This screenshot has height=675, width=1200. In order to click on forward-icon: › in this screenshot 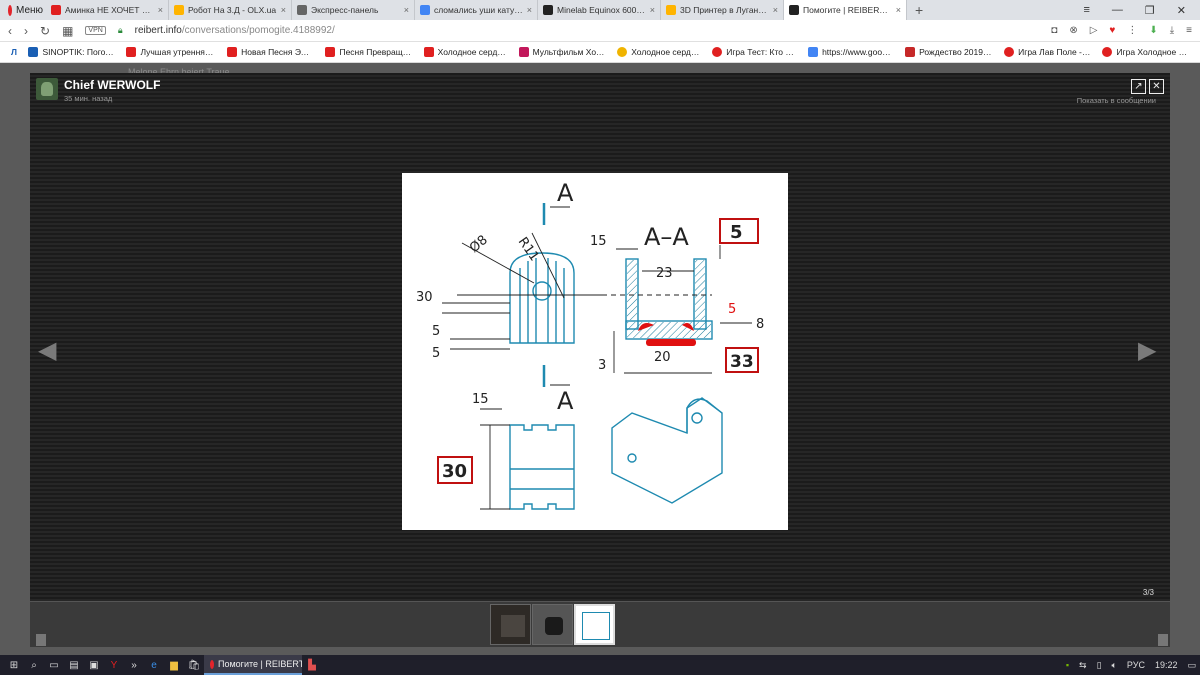, I will do `click(26, 31)`.